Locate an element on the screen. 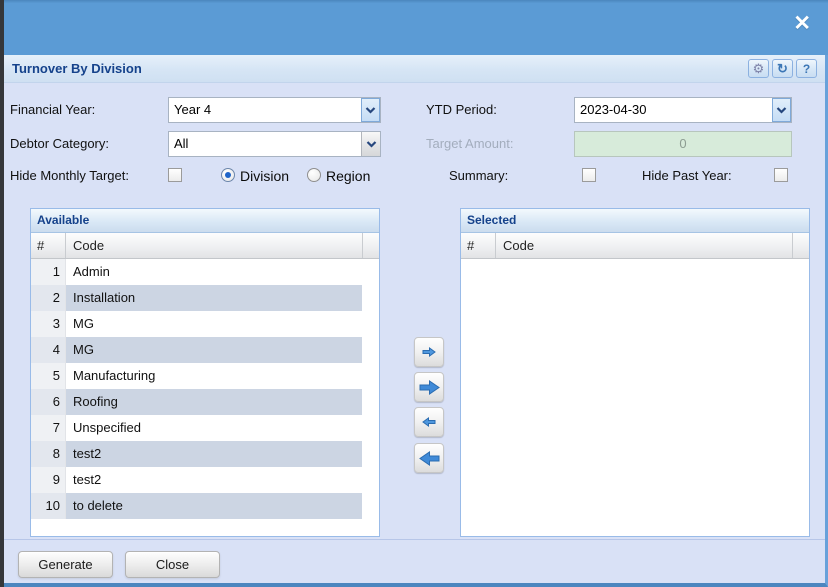  available-grid-header: # Code is located at coordinates (205, 246).